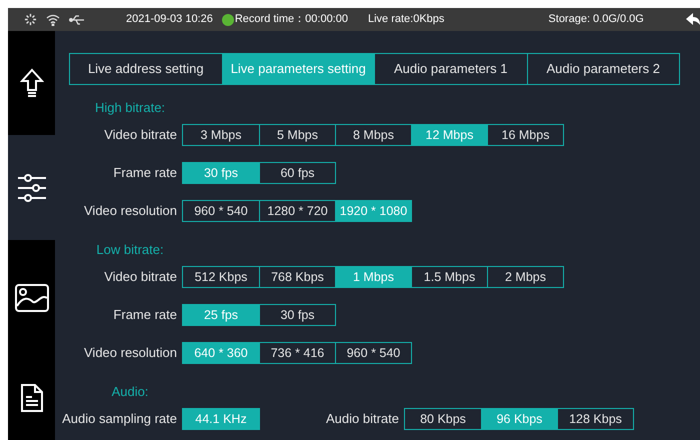  Describe the element at coordinates (450, 69) in the screenshot. I see `tab: Audio parameters 1` at that location.